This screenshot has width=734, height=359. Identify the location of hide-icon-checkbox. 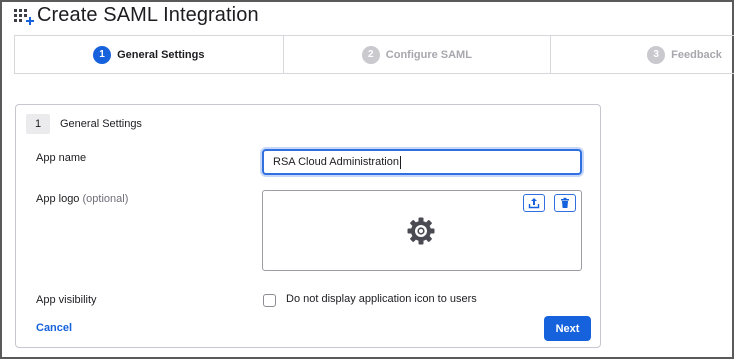
(269, 300).